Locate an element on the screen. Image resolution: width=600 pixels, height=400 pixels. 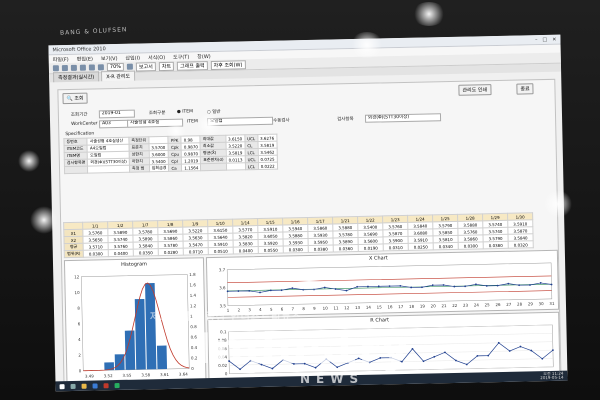
x-tick-label: 22 is located at coordinates (455, 305).